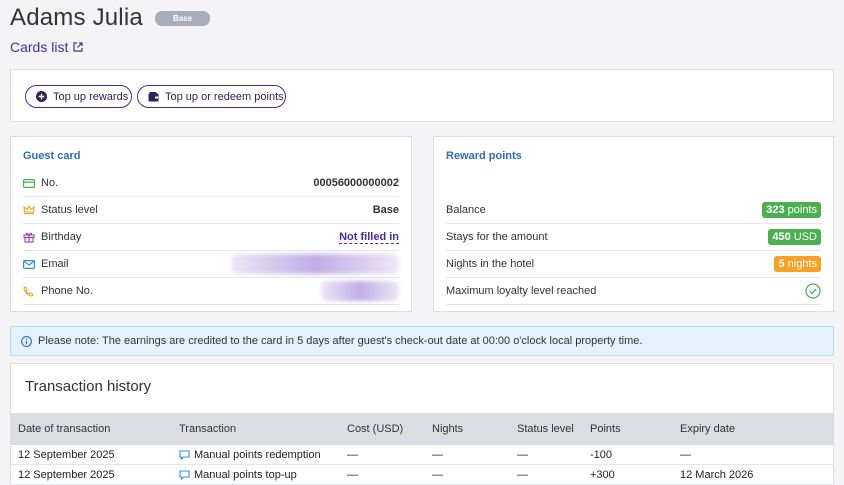 Image resolution: width=844 pixels, height=485 pixels. I want to click on card-number-label: No., so click(50, 183).